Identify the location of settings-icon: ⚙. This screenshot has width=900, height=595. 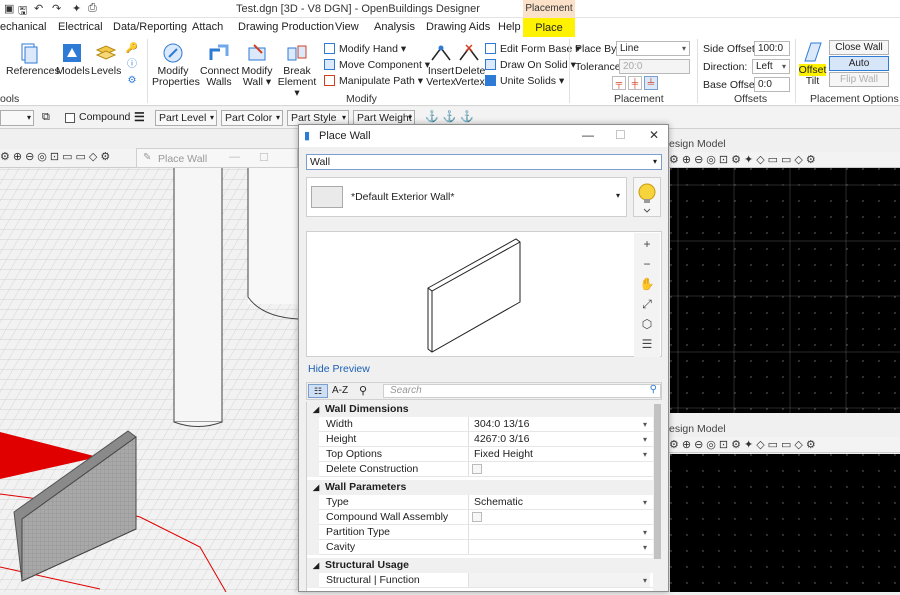
(132, 81).